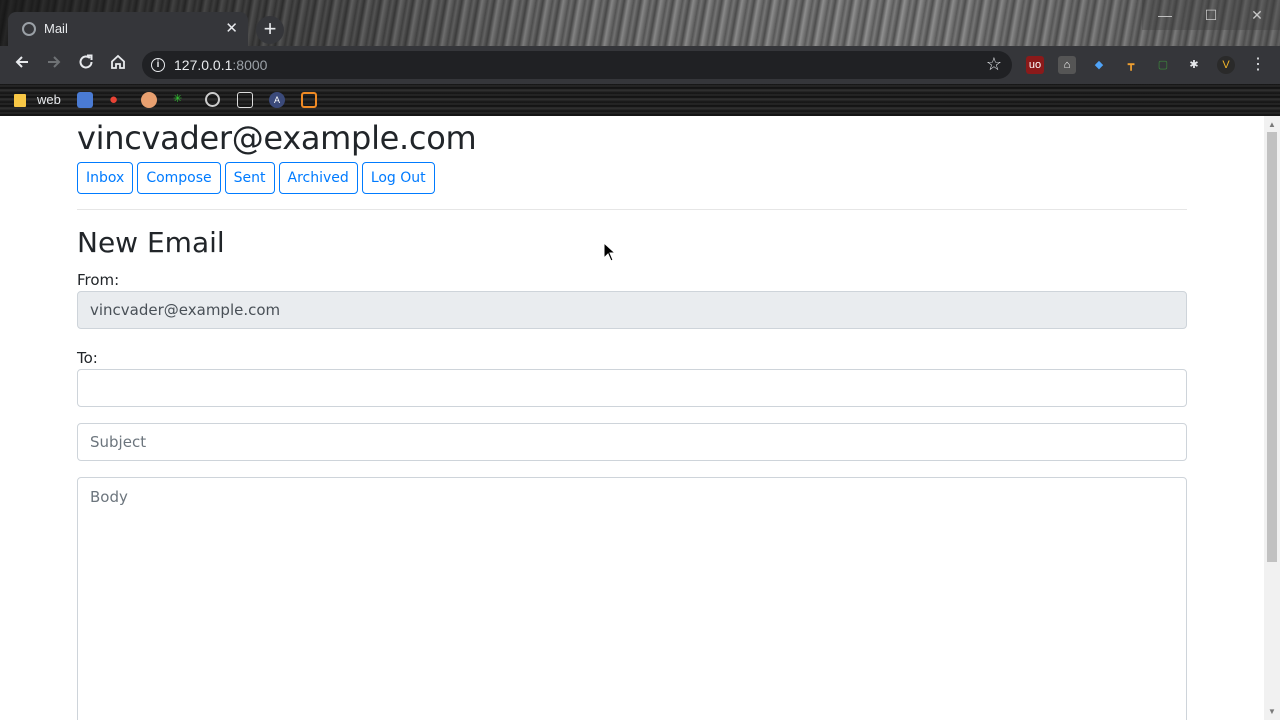 This screenshot has height=720, width=1280. What do you see at coordinates (277, 138) in the screenshot?
I see `user-email-heading: vincvader@example.com` at bounding box center [277, 138].